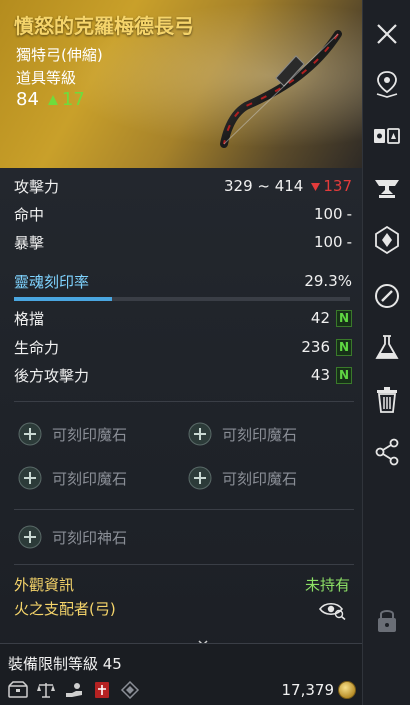 The image size is (410, 705). What do you see at coordinates (337, 186) in the screenshot?
I see `stat-attack-change-value: 137` at bounding box center [337, 186].